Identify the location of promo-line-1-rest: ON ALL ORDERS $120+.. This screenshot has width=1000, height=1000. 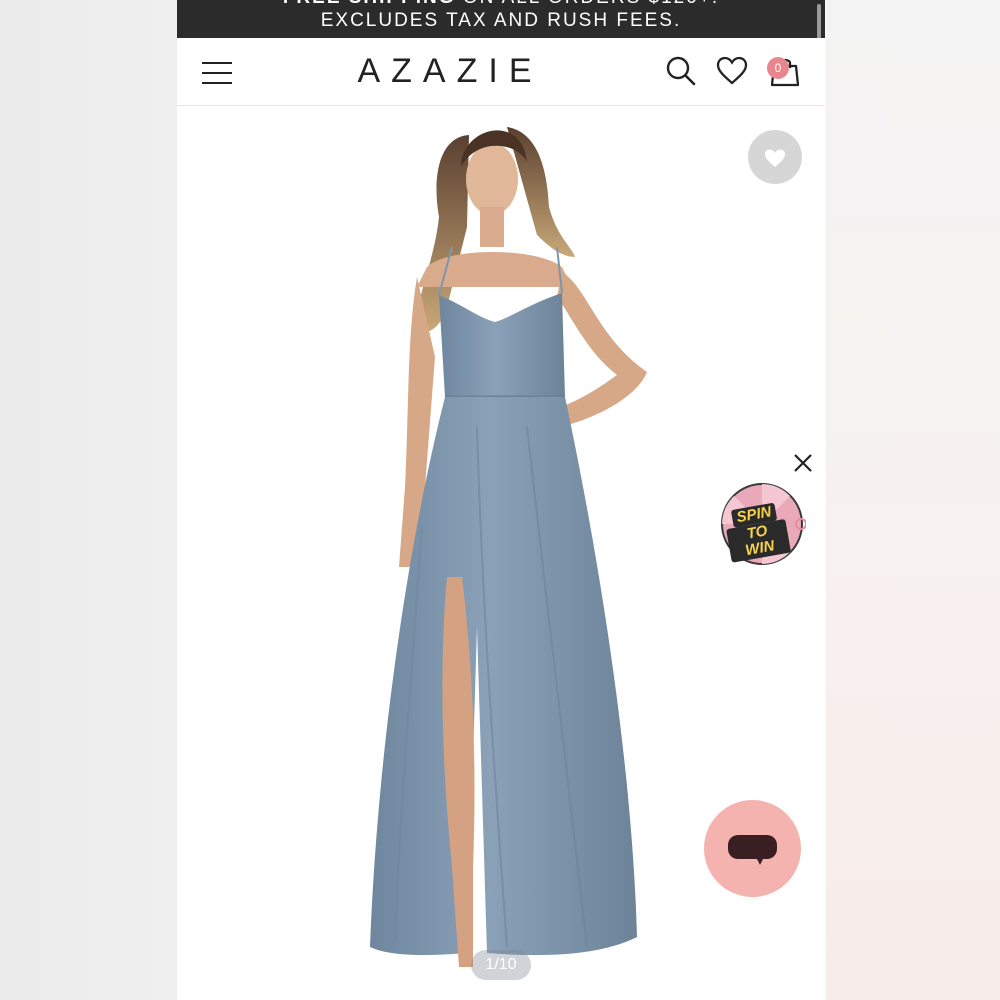
(588, 4).